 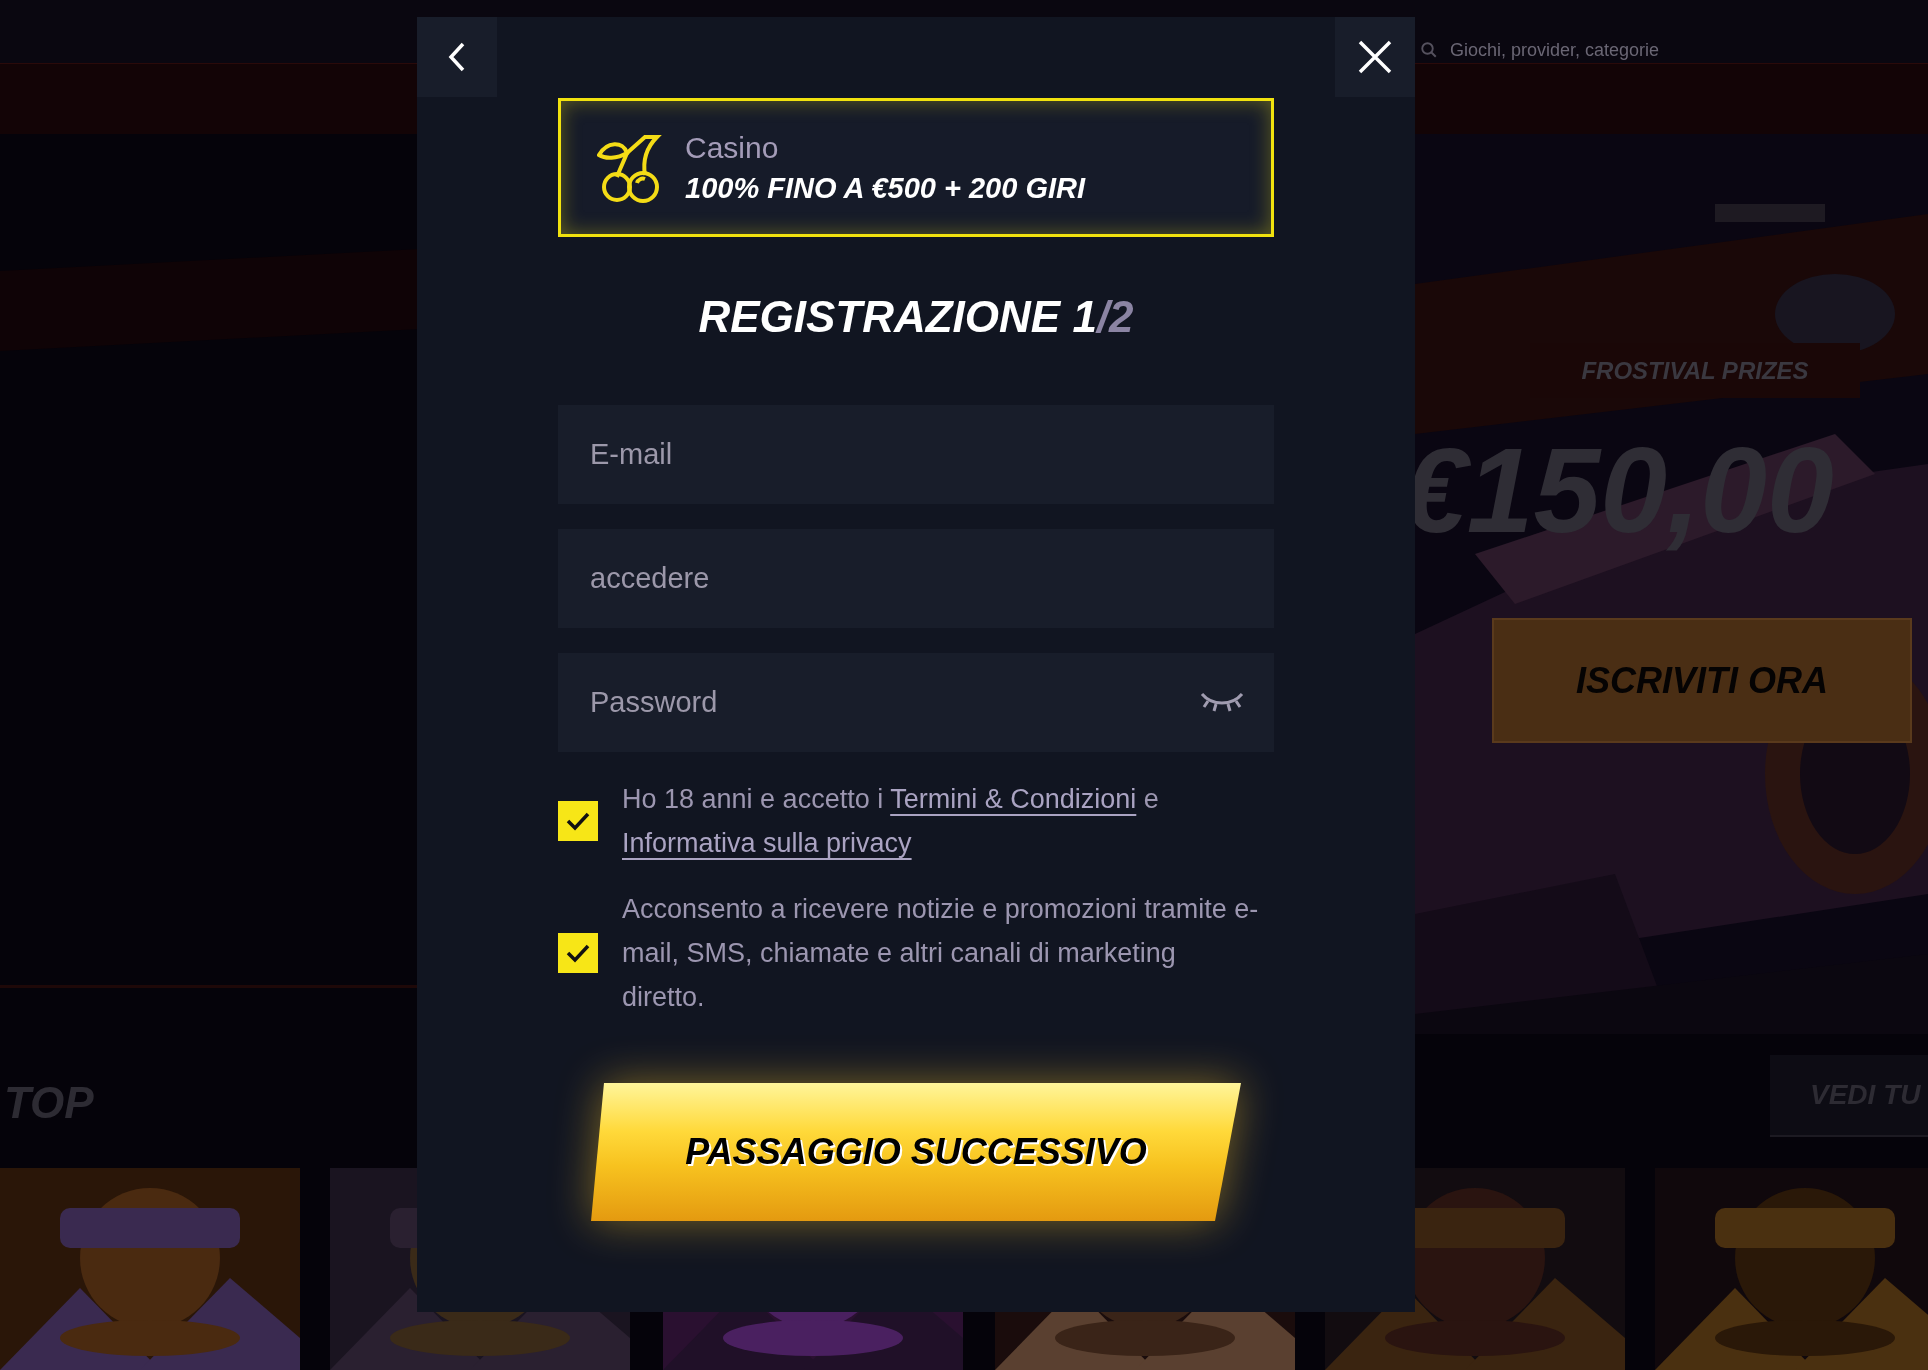 I want to click on back-button, so click(x=457, y=57).